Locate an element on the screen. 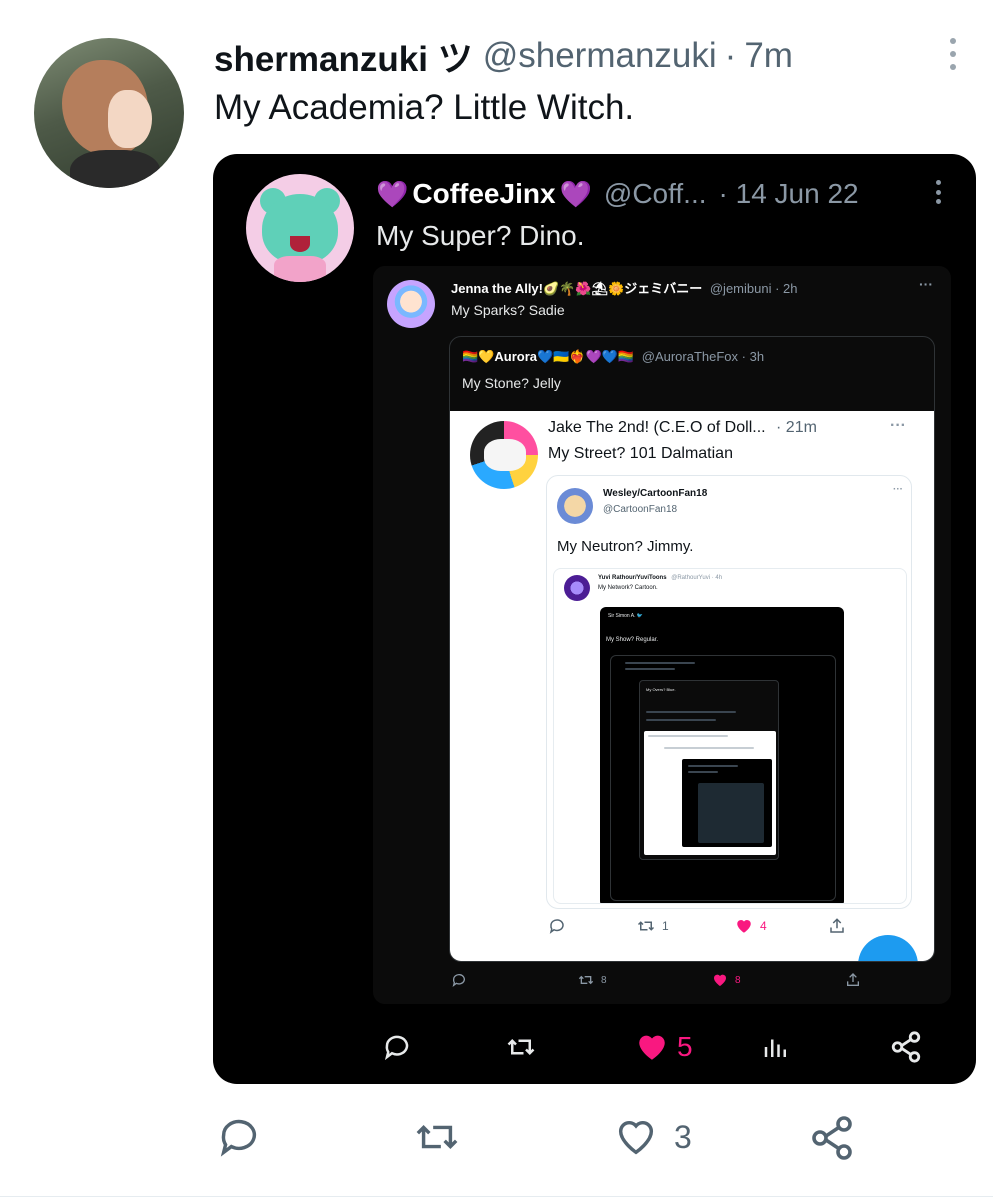  quoted-display-name: Wesley/CartoonFan18 is located at coordinates (655, 493).